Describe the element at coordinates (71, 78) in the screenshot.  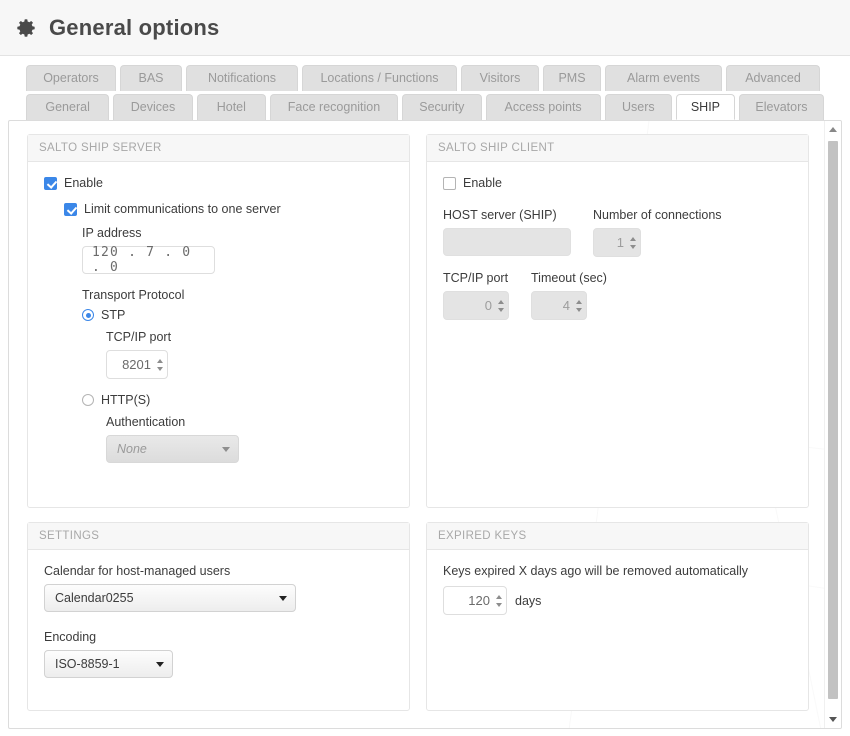
I see `tab-operators: Operators` at that location.